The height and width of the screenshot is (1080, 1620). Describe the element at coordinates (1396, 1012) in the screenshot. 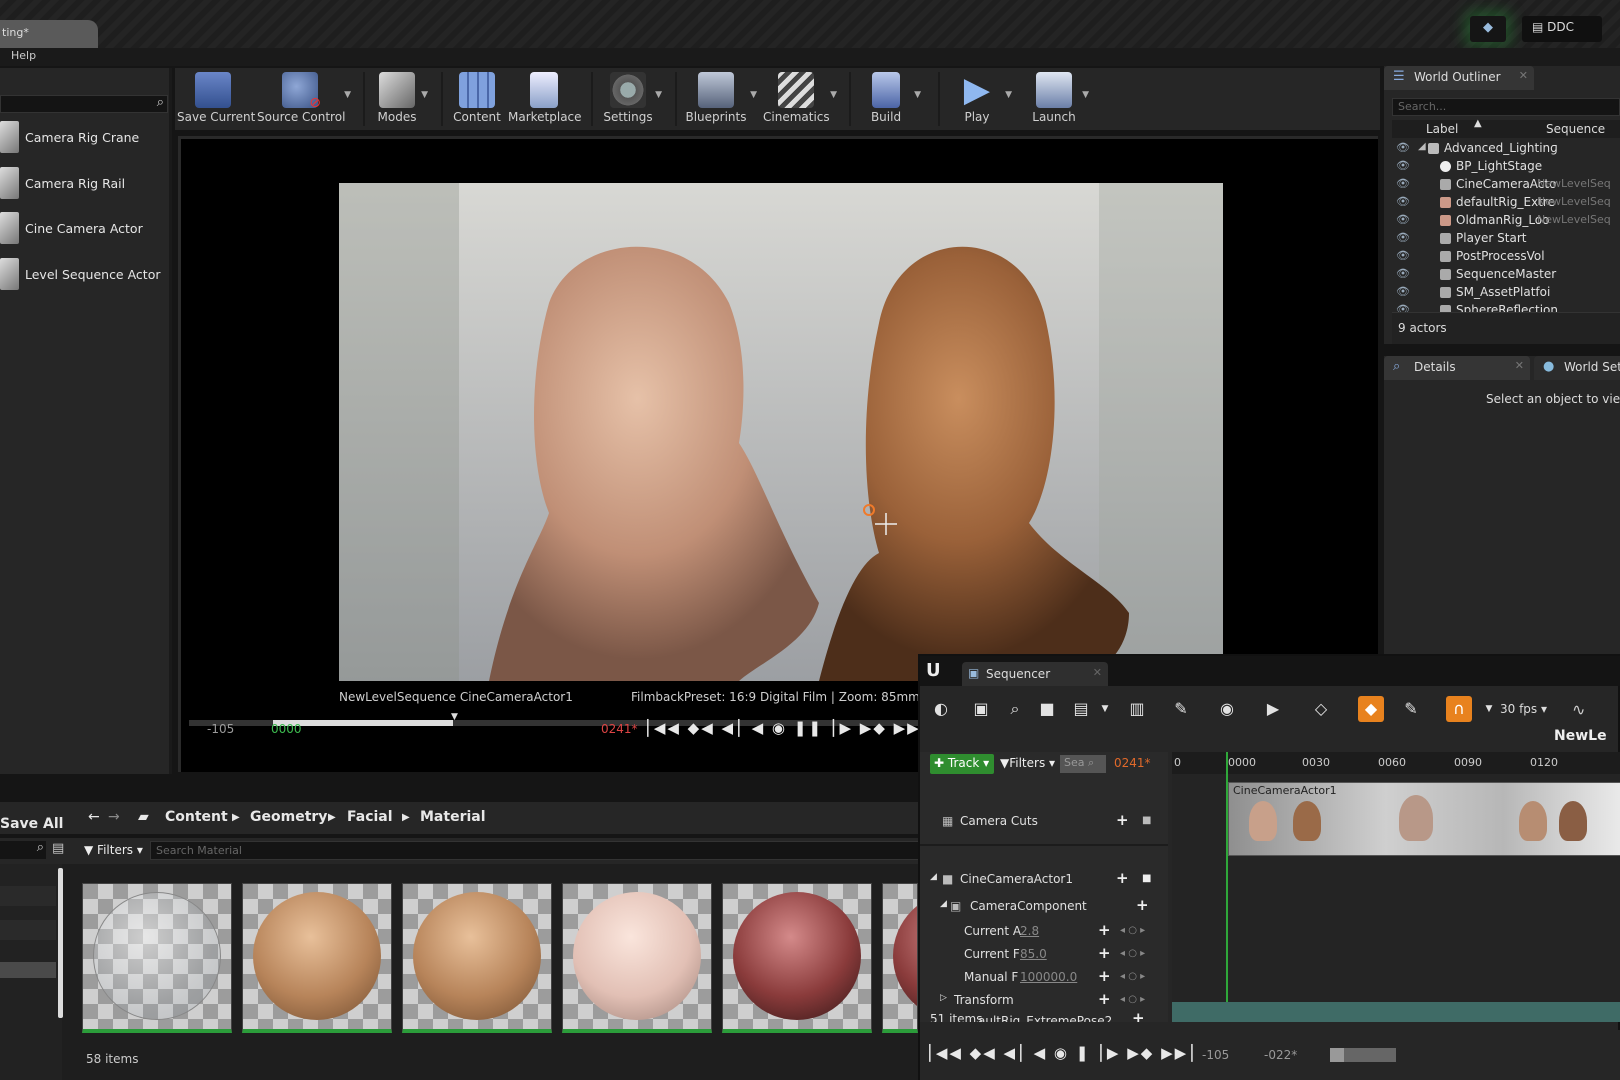

I see `transform-section-bar` at that location.